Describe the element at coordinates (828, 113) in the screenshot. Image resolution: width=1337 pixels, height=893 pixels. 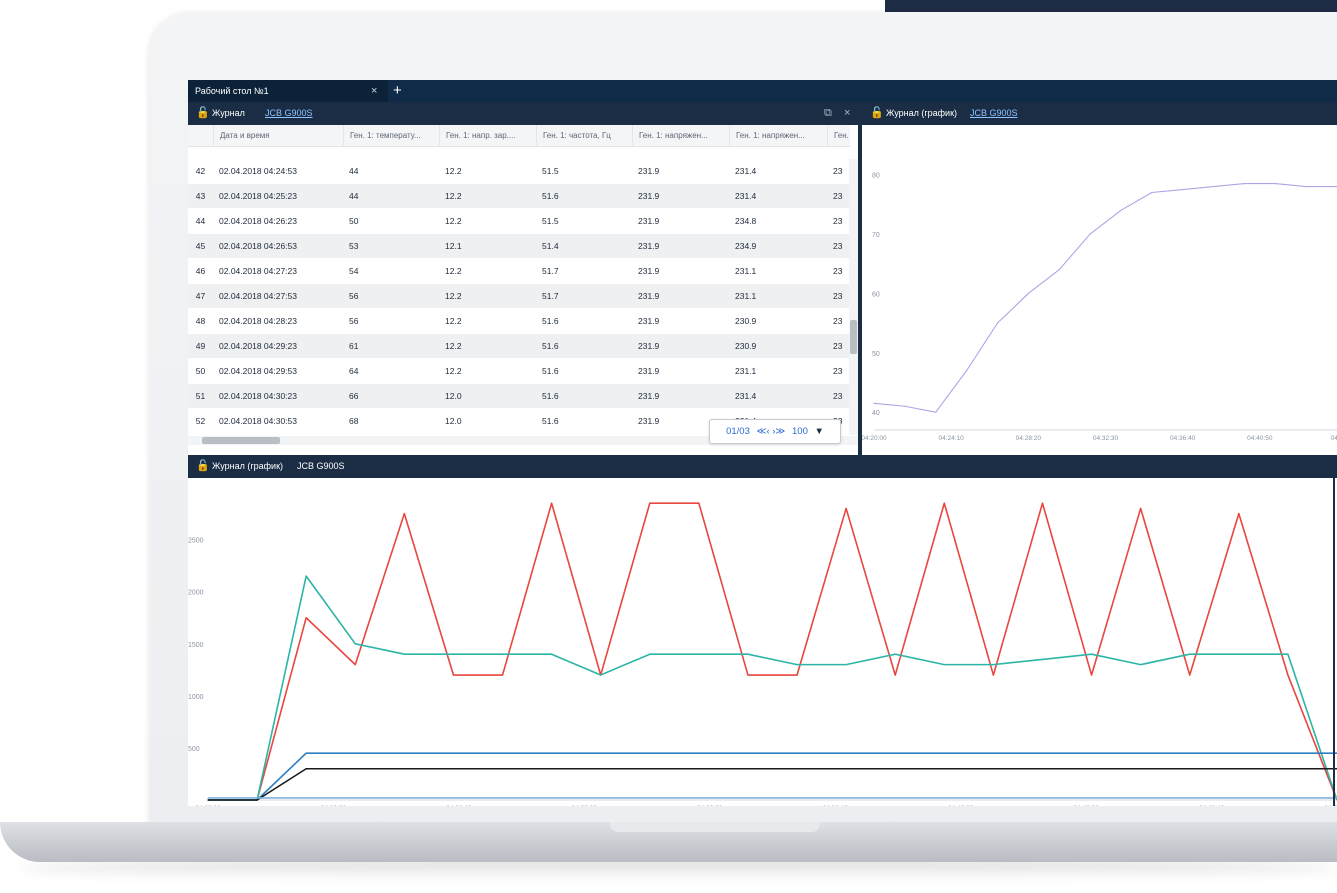
I see `maximize-icon: ⧉` at that location.